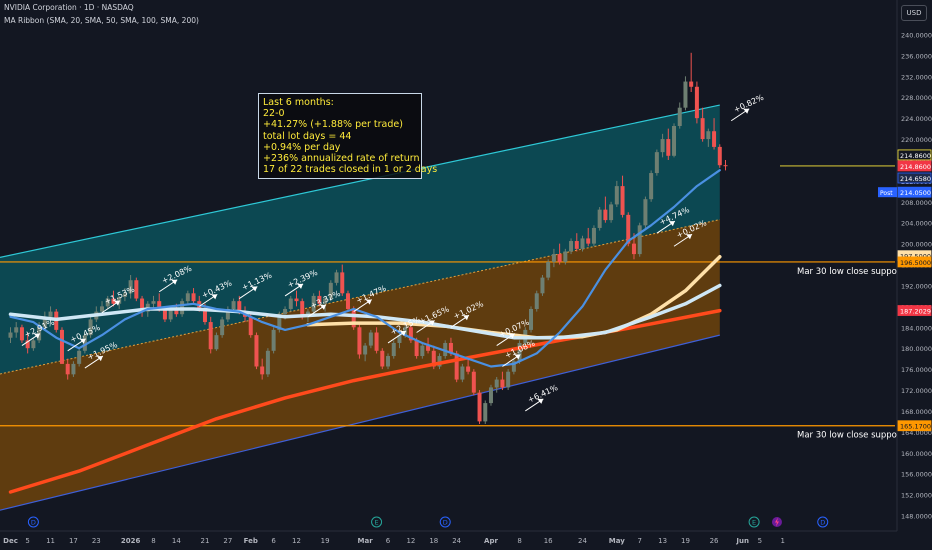 The height and width of the screenshot is (550, 932). I want to click on price-tick-label: 176.0000, so click(916, 370).